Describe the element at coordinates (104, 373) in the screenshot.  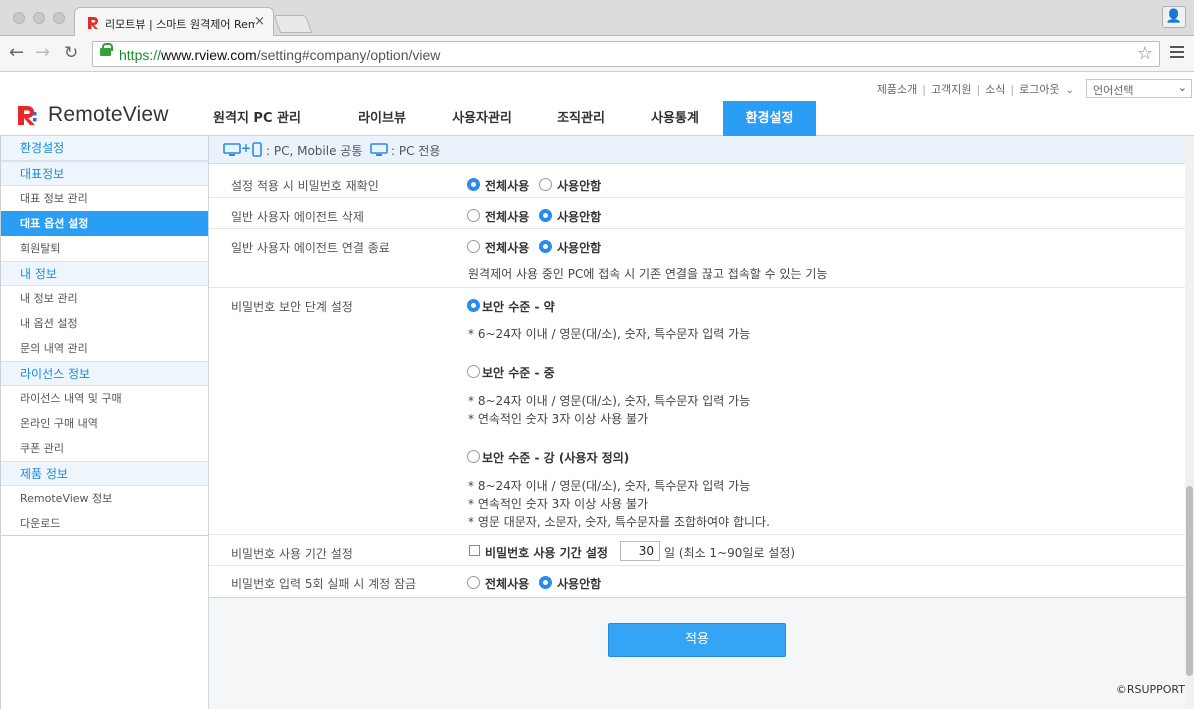
I see `sidebar-group-license: 라이선스 정보` at that location.